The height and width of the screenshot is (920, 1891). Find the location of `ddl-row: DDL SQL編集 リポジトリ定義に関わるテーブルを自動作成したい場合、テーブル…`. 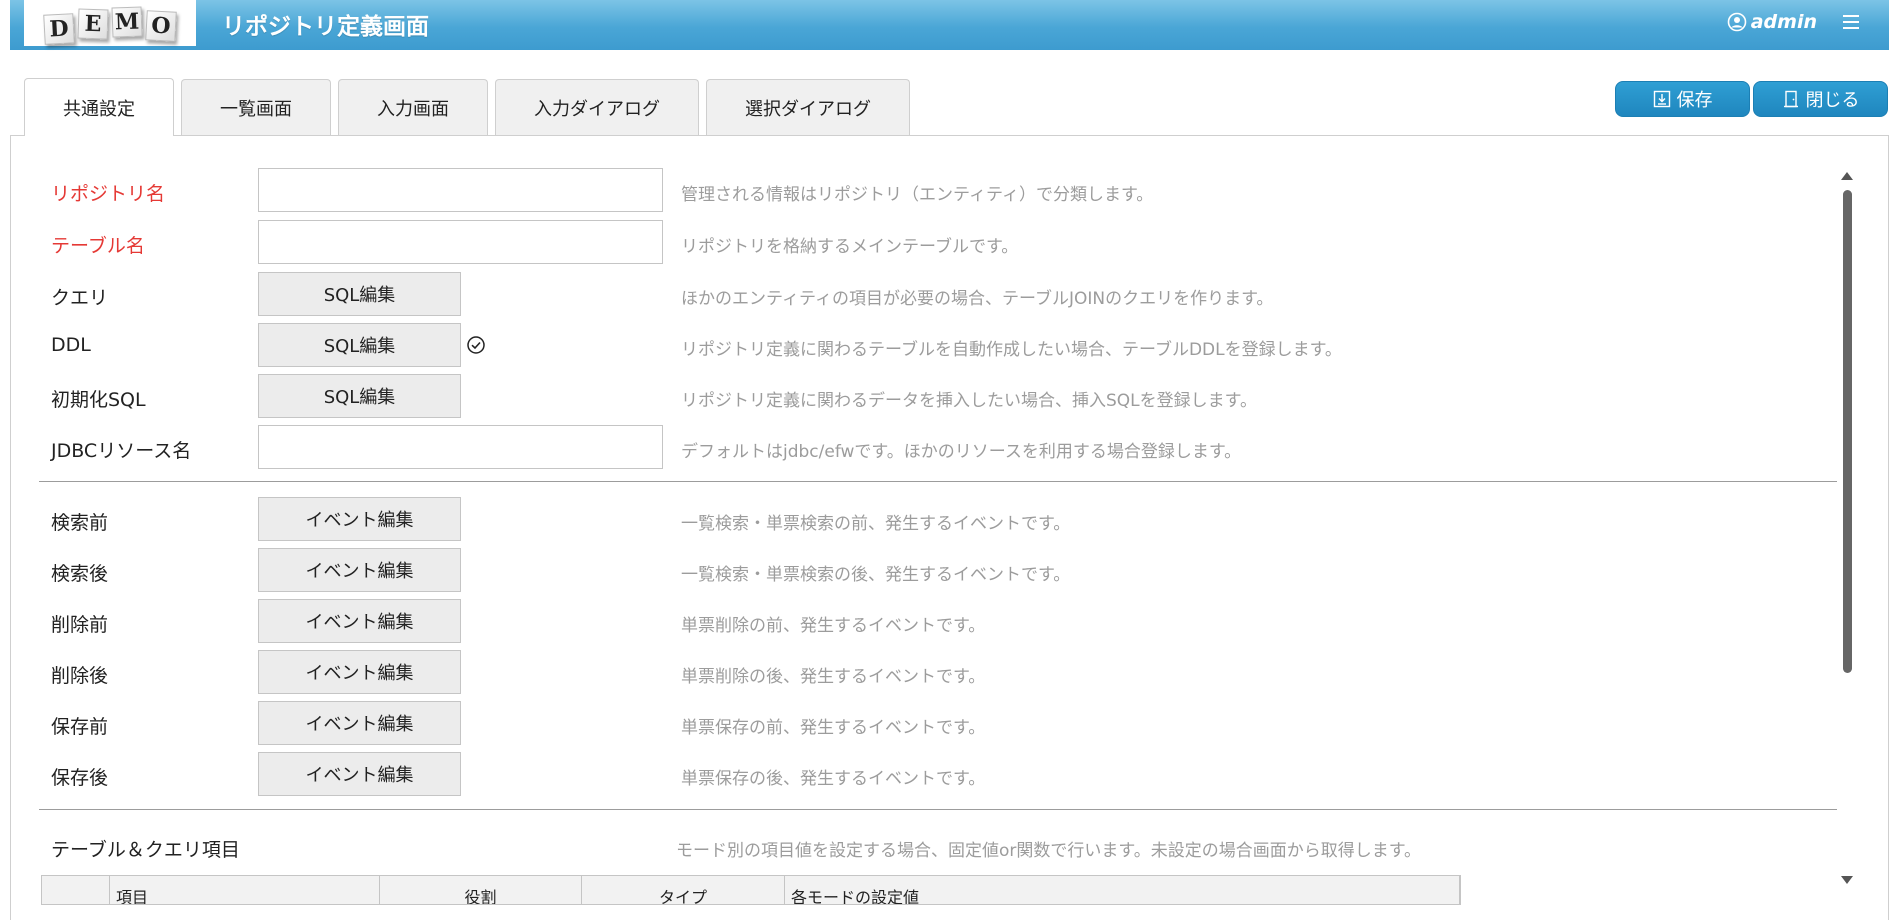

ddl-row: DDL SQL編集 リポジトリ定義に関わるテーブルを自動作成したい場合、テーブル… is located at coordinates (946, 345).